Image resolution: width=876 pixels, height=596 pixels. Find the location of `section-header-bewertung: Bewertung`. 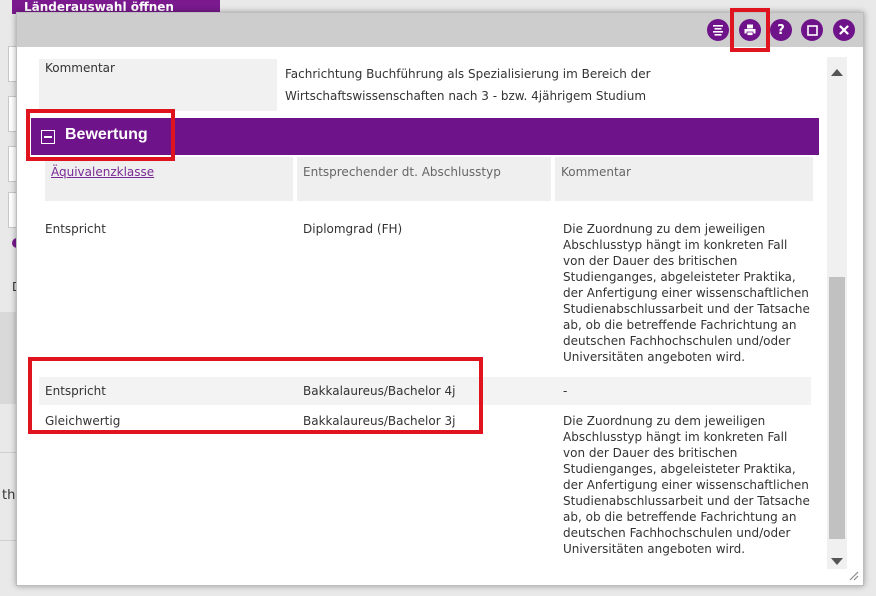

section-header-bewertung: Bewertung is located at coordinates (425, 136).